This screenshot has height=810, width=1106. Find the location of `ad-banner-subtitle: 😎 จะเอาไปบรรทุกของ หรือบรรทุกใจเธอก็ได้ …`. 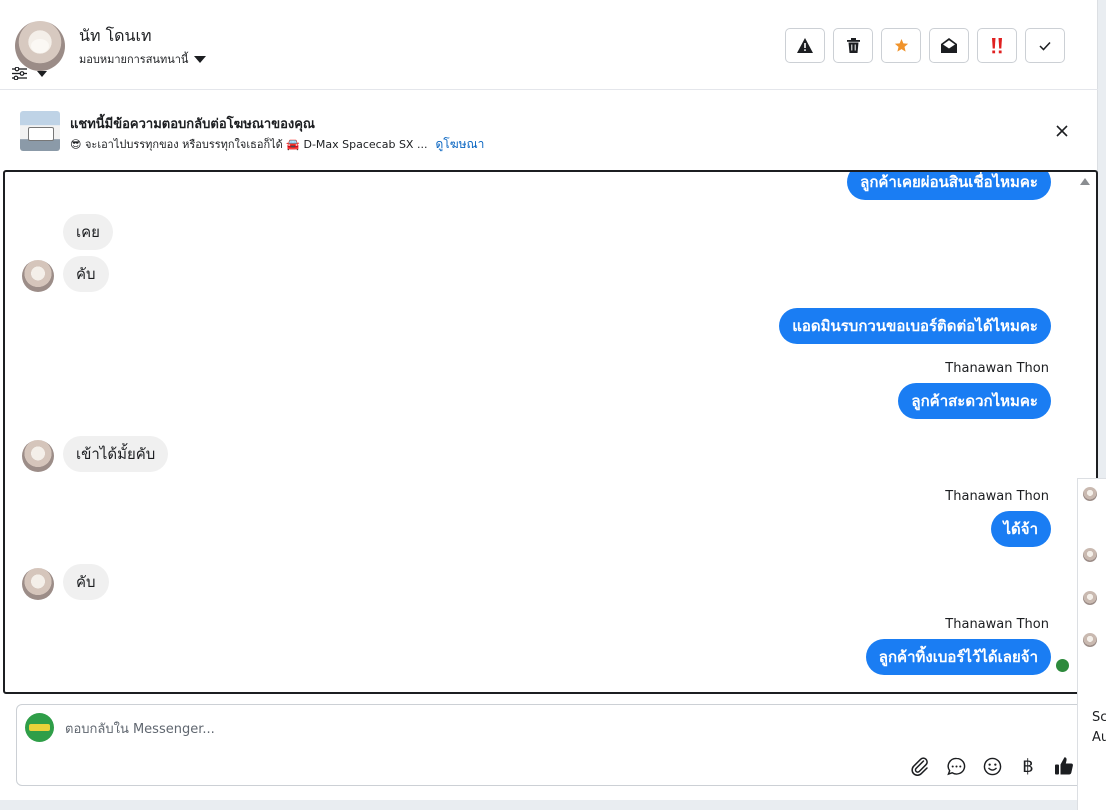

ad-banner-subtitle: 😎 จะเอาไปบรรทุกของ หรือบรรทุกใจเธอก็ได้ … is located at coordinates (277, 144).